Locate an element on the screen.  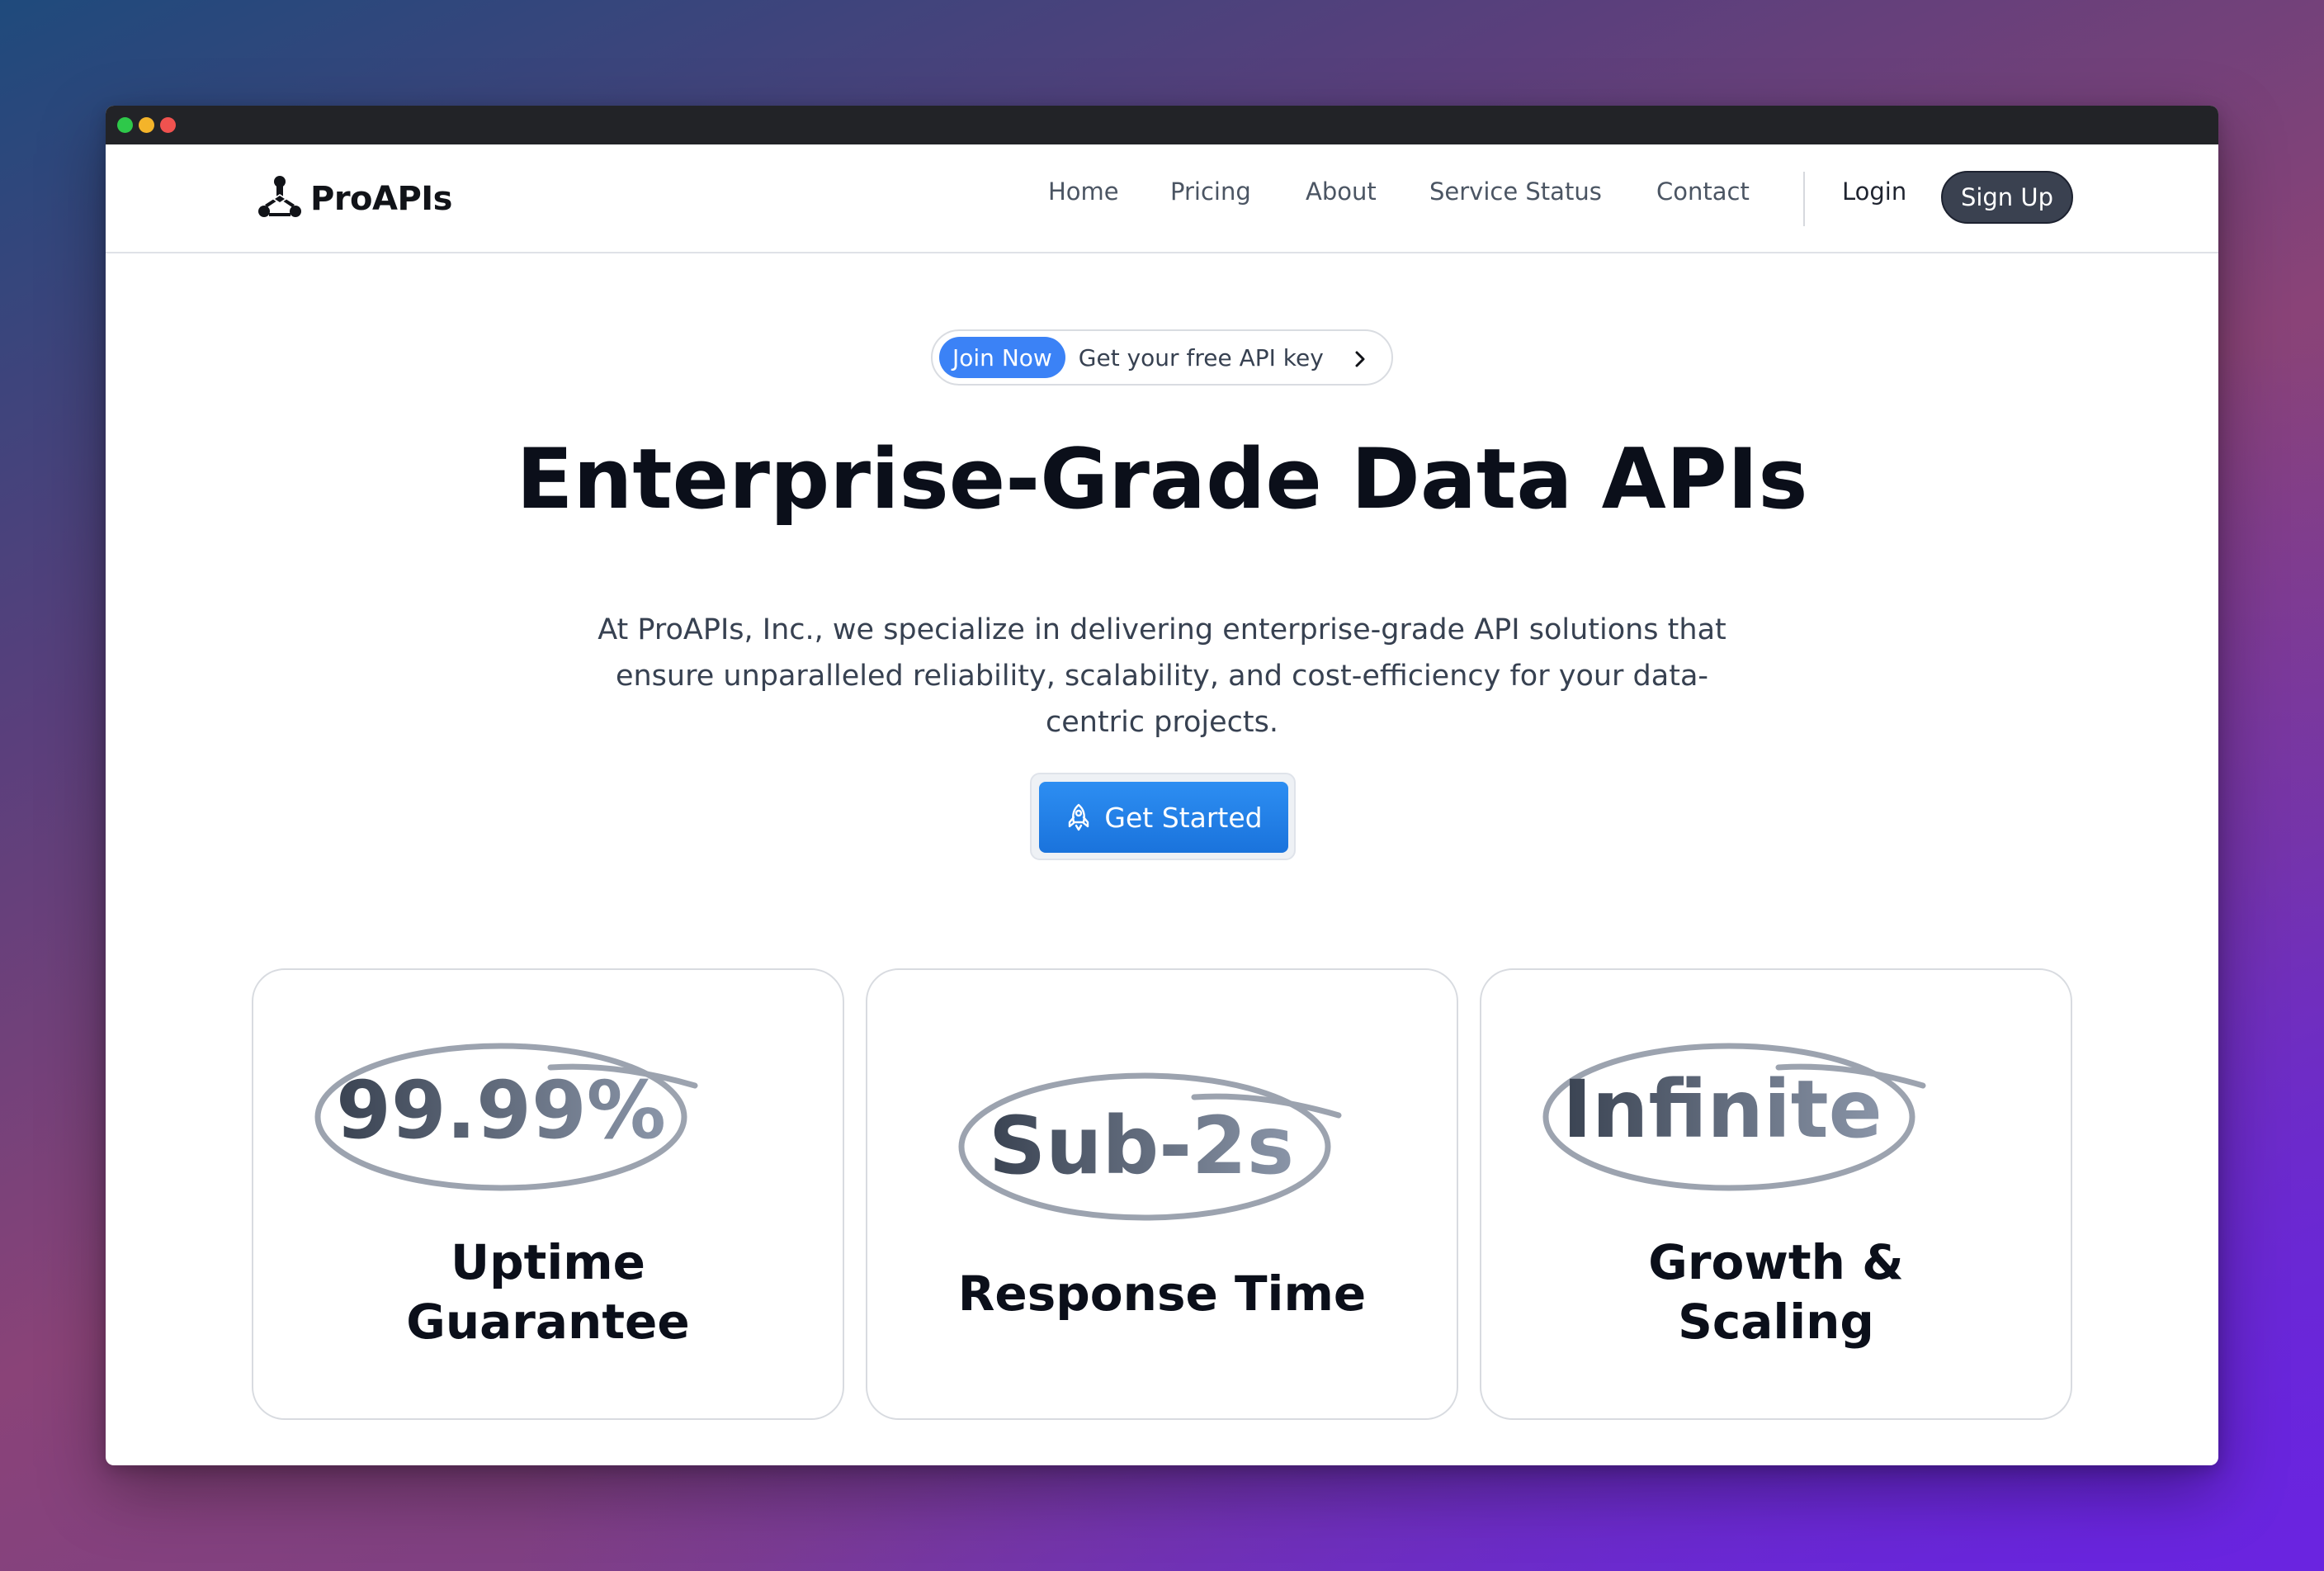
join-now-badge: Join Now is located at coordinates (1002, 357).